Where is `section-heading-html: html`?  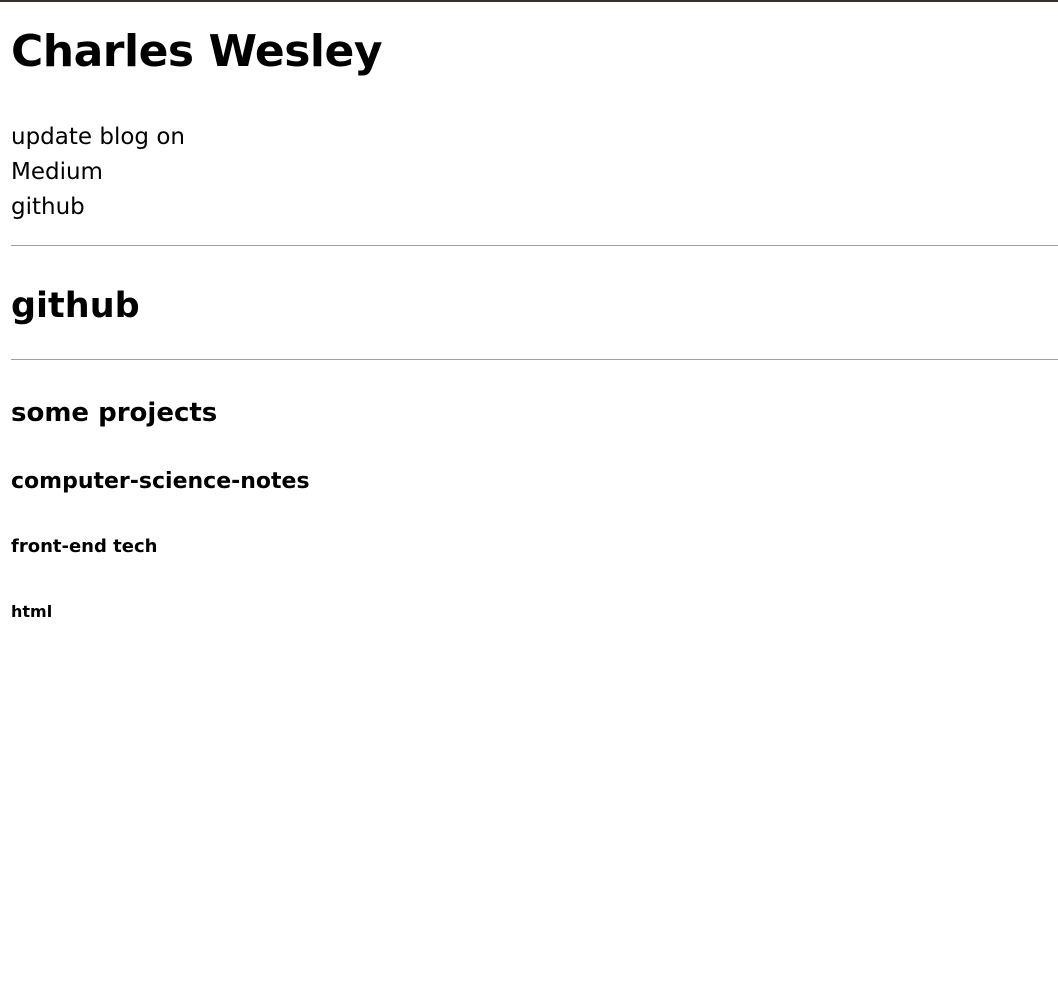
section-heading-html: html is located at coordinates (32, 611).